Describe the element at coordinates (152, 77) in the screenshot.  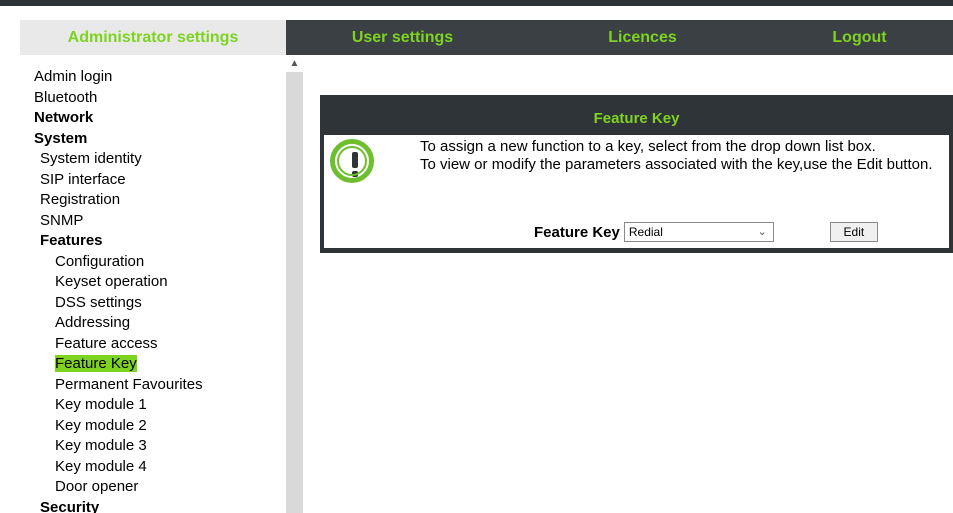
I see `sidebar-item-admin-login: Admin login` at that location.